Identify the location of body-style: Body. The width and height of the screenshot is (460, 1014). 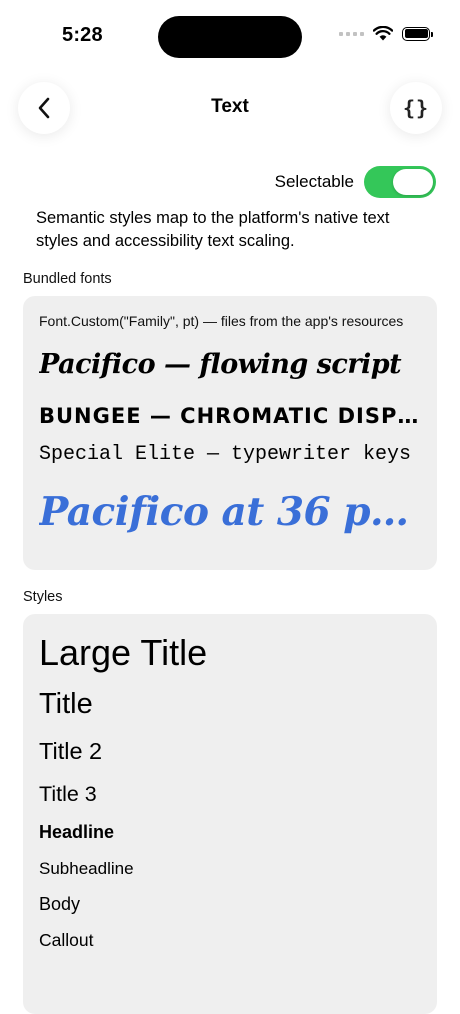
(60, 904).